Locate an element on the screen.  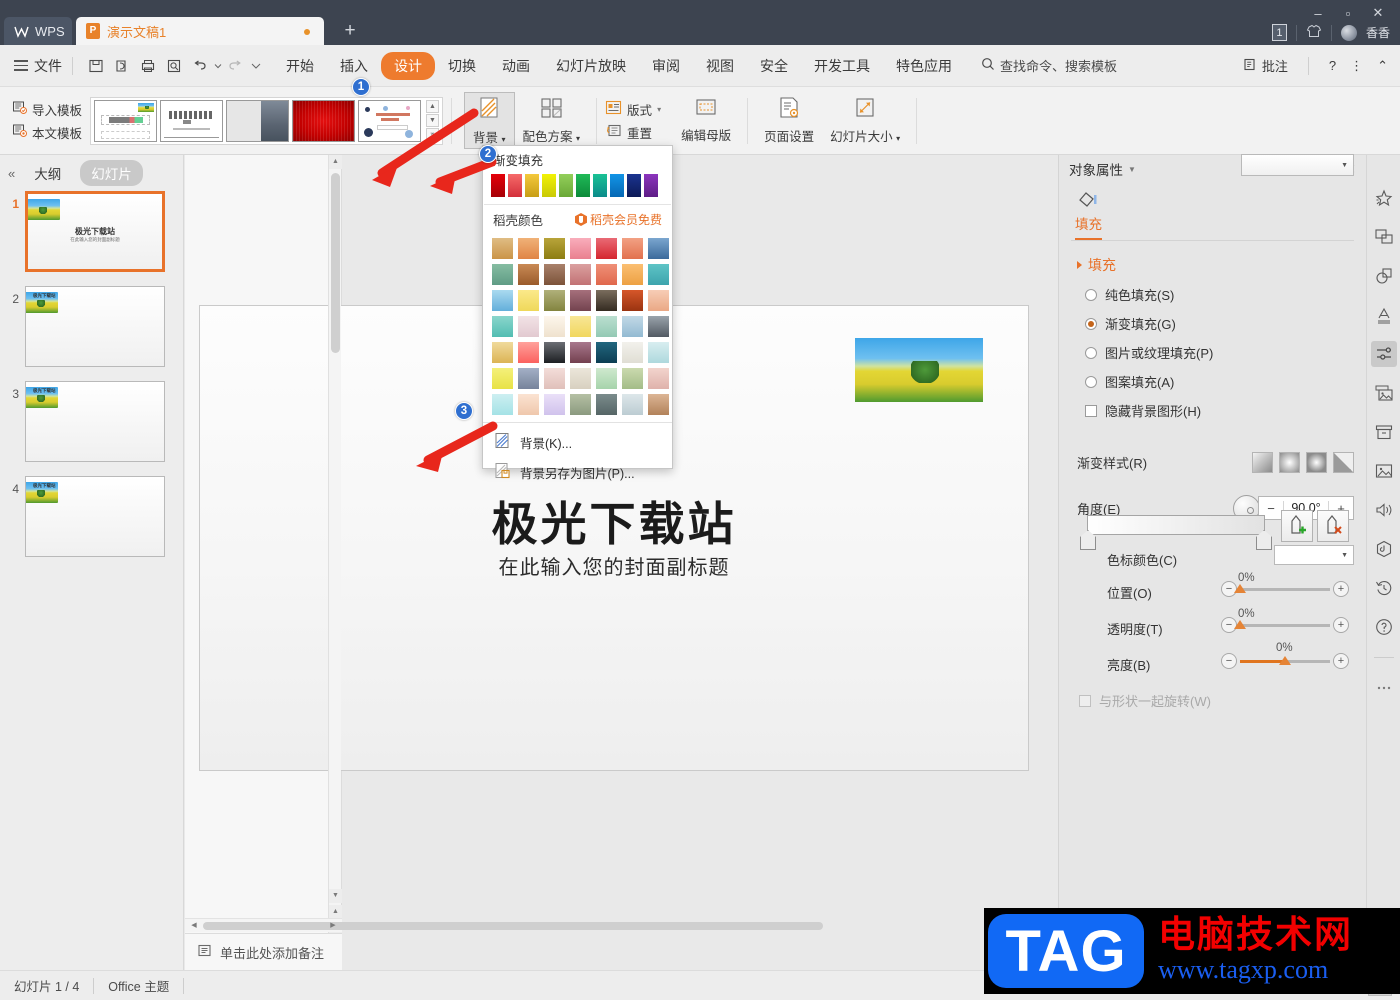
gallery-scroll-up-button: ▲ is located at coordinates (433, 106).